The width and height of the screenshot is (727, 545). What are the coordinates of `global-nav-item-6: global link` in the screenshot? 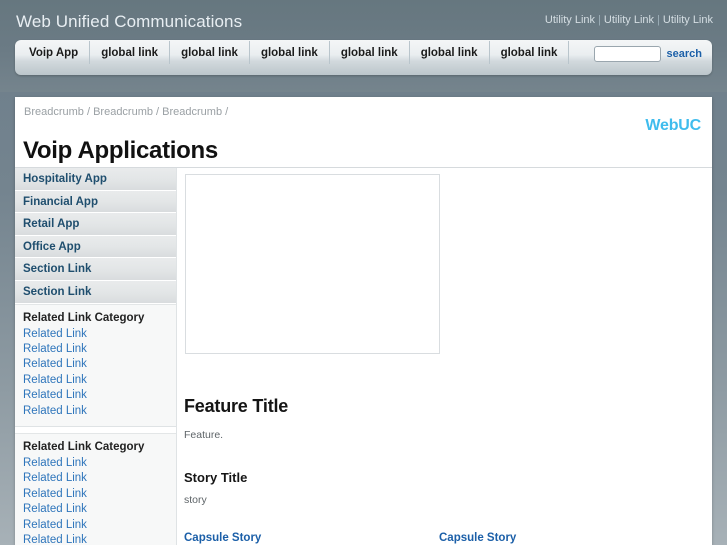 It's located at (450, 52).